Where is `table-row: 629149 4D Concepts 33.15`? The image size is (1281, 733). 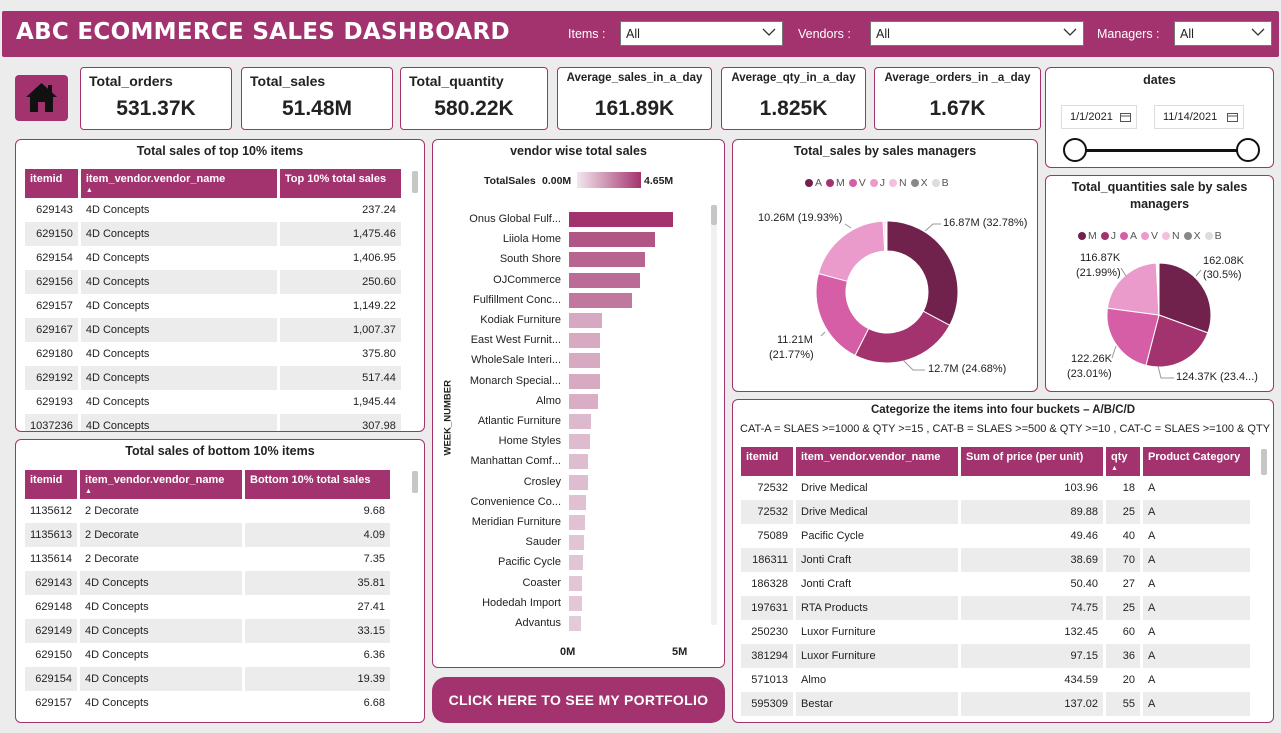
table-row: 629149 4D Concepts 33.15 is located at coordinates (209, 631).